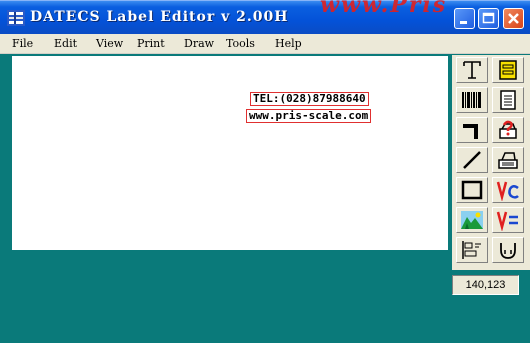  I want to click on connect-icon, so click(508, 251).